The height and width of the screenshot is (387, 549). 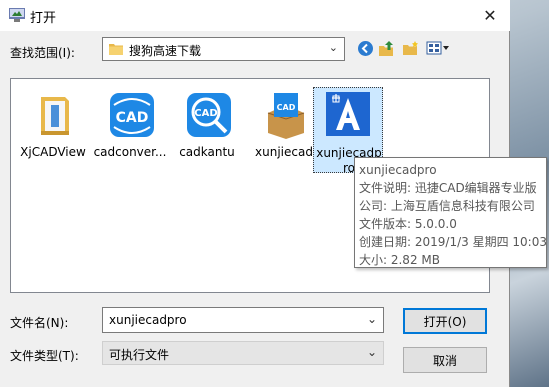 I want to click on file-name: cadkantu, so click(x=207, y=152).